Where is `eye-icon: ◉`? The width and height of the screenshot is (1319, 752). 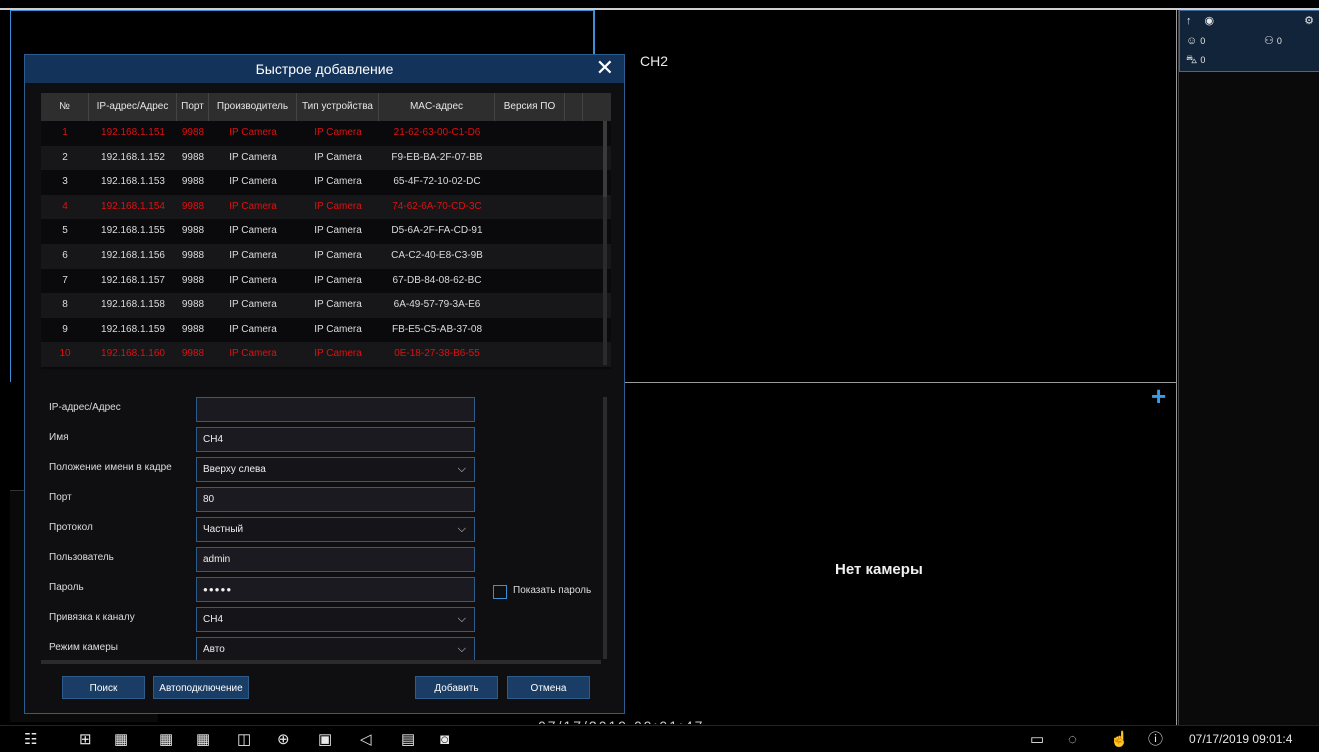 eye-icon: ◉ is located at coordinates (1210, 21).